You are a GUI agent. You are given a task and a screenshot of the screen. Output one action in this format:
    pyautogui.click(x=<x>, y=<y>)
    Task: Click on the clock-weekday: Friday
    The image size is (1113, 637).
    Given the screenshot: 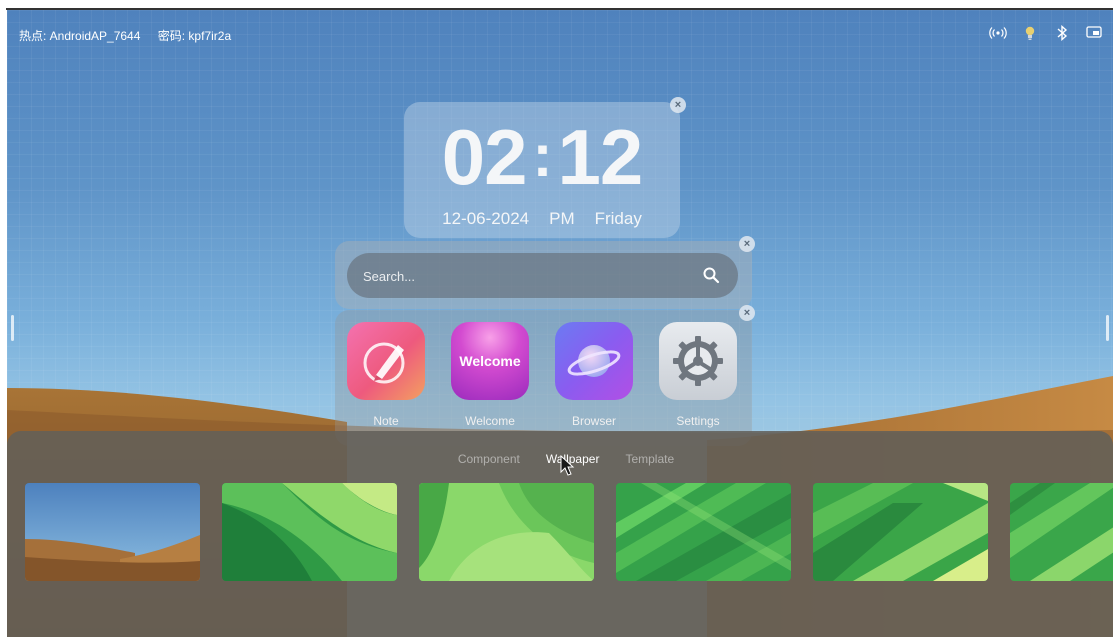 What is the action you would take?
    pyautogui.click(x=618, y=218)
    